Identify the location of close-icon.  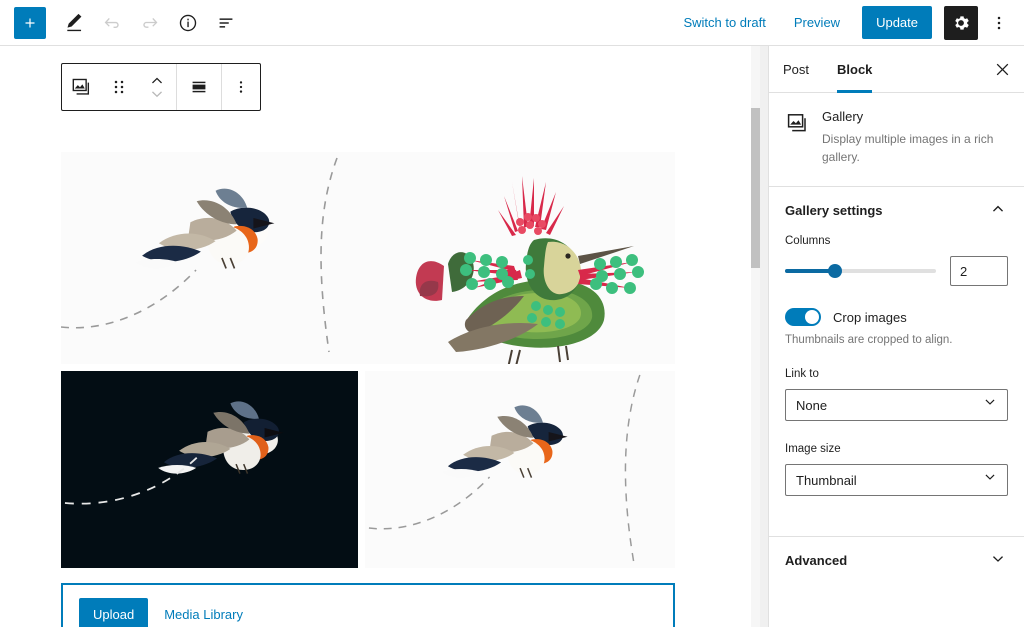
(1002, 69).